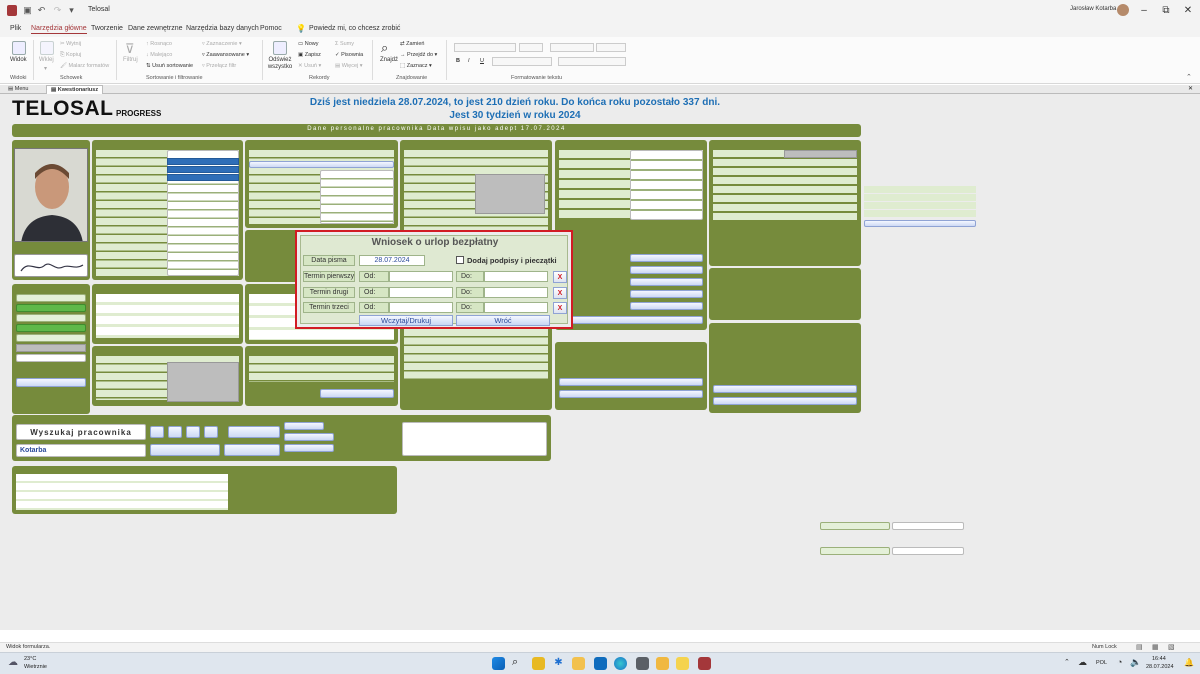 The height and width of the screenshot is (674, 1200). Describe the element at coordinates (157, 432) in the screenshot. I see `nav-first-button` at that location.